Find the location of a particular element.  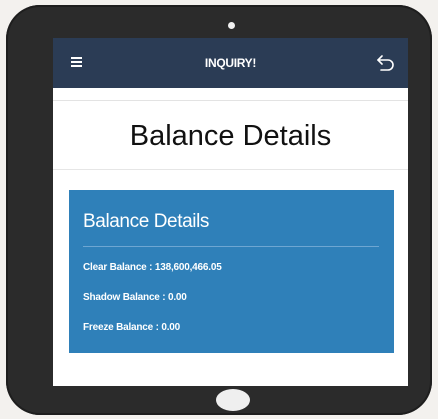

clear-balance-value: 138,600,466.05 is located at coordinates (188, 267).